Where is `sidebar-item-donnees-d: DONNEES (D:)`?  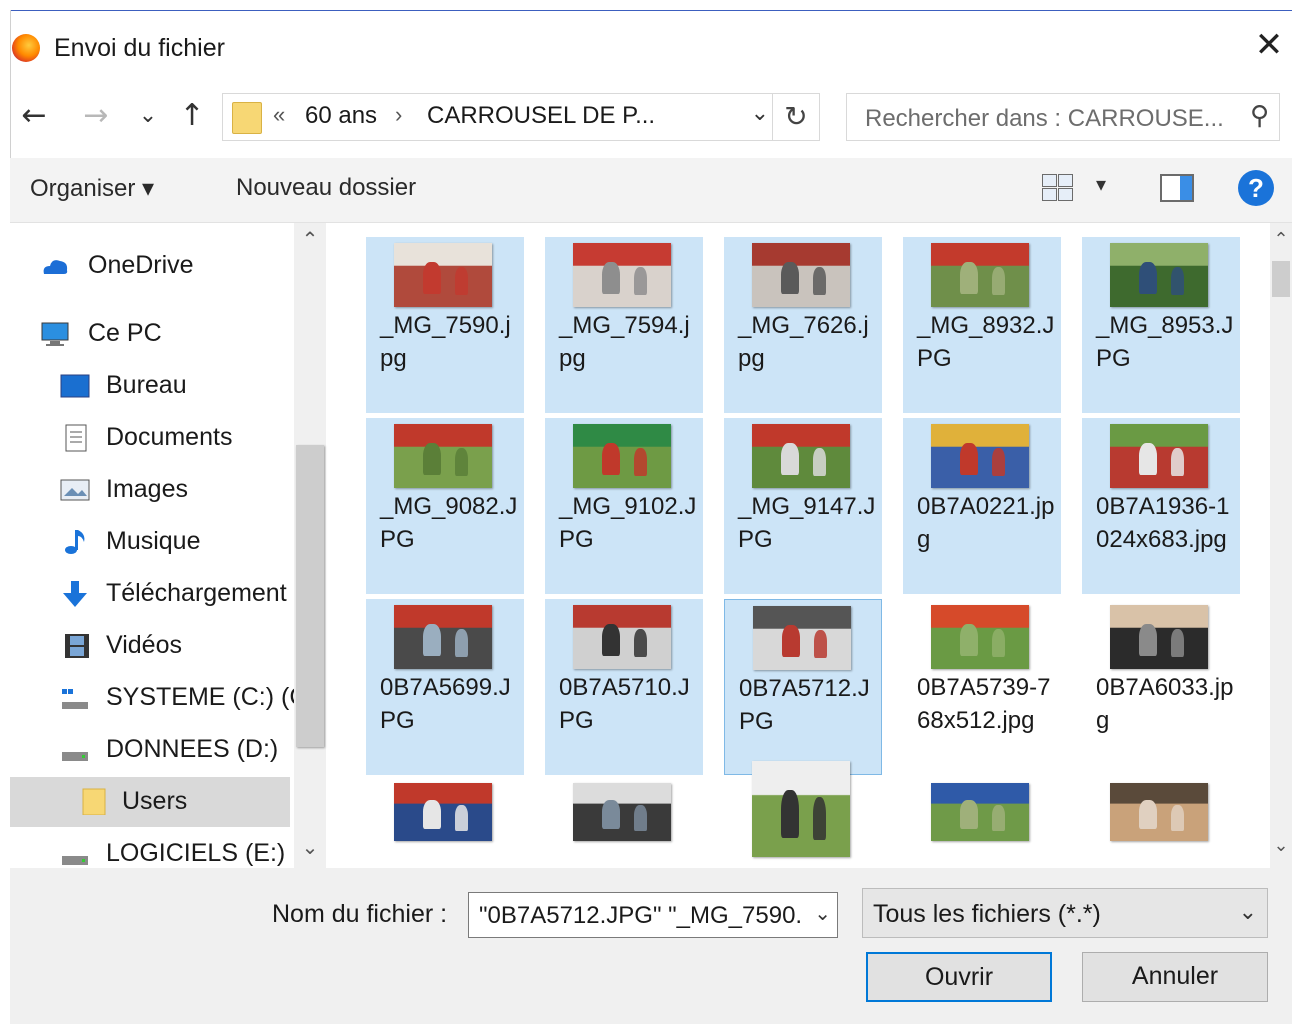
sidebar-item-donnees-d: DONNEES (D:) is located at coordinates (150, 750).